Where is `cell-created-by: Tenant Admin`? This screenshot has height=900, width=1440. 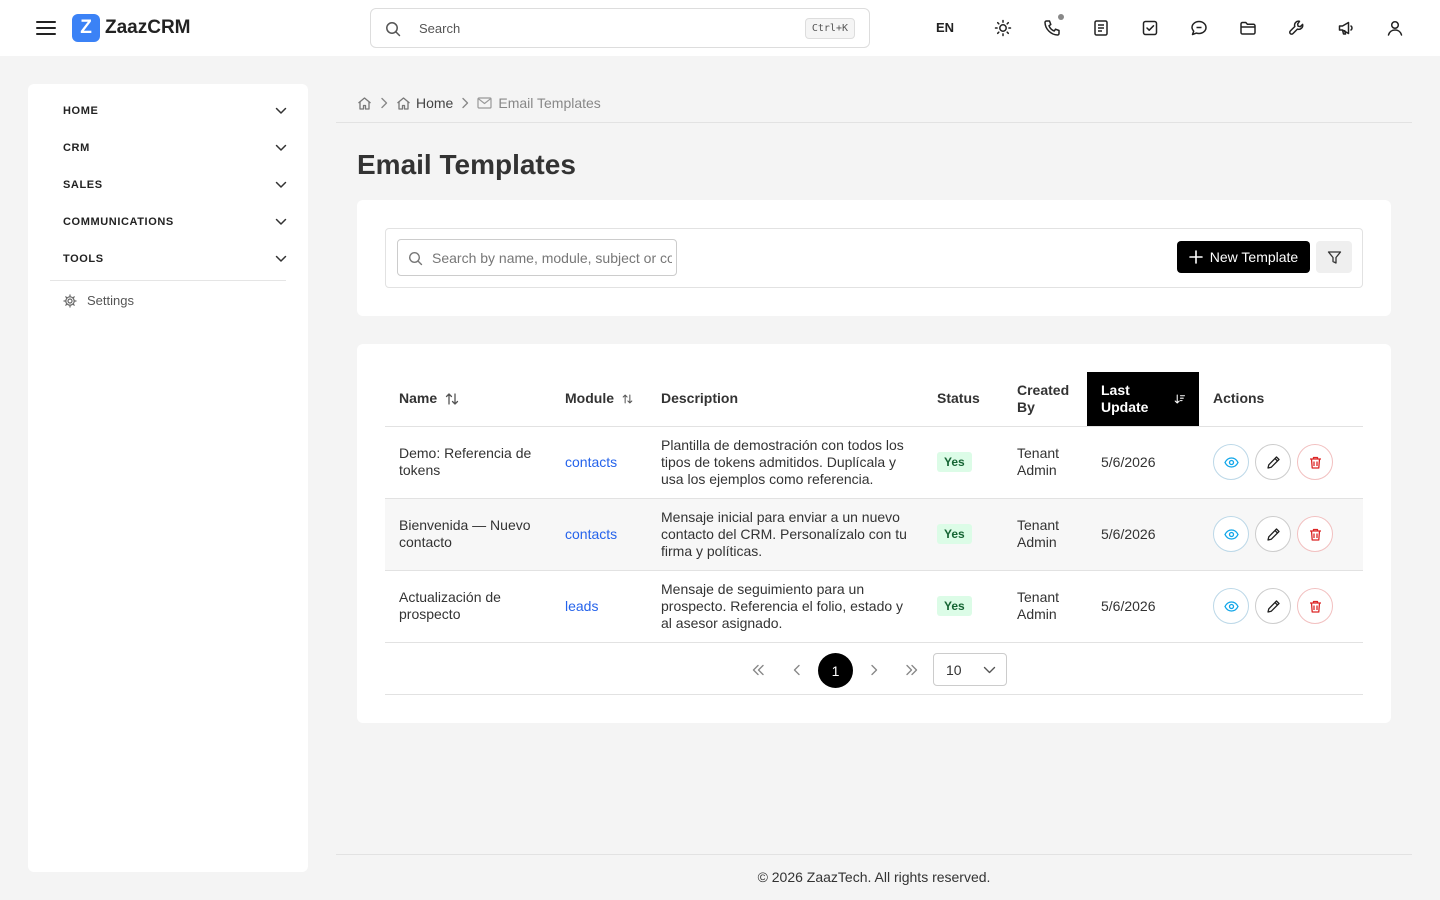 cell-created-by: Tenant Admin is located at coordinates (1045, 462).